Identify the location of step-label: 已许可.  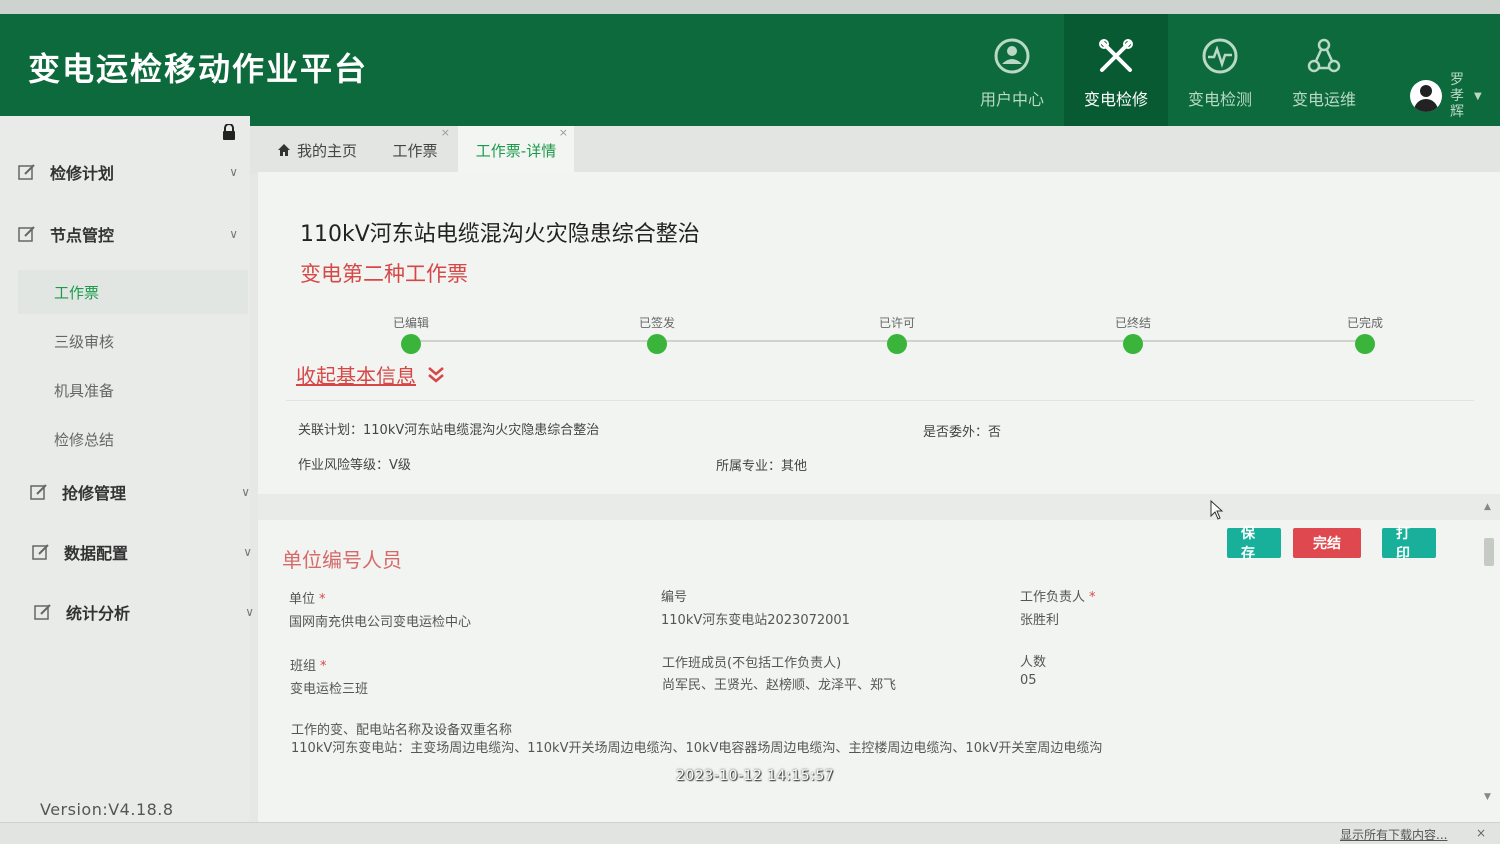
(896, 323).